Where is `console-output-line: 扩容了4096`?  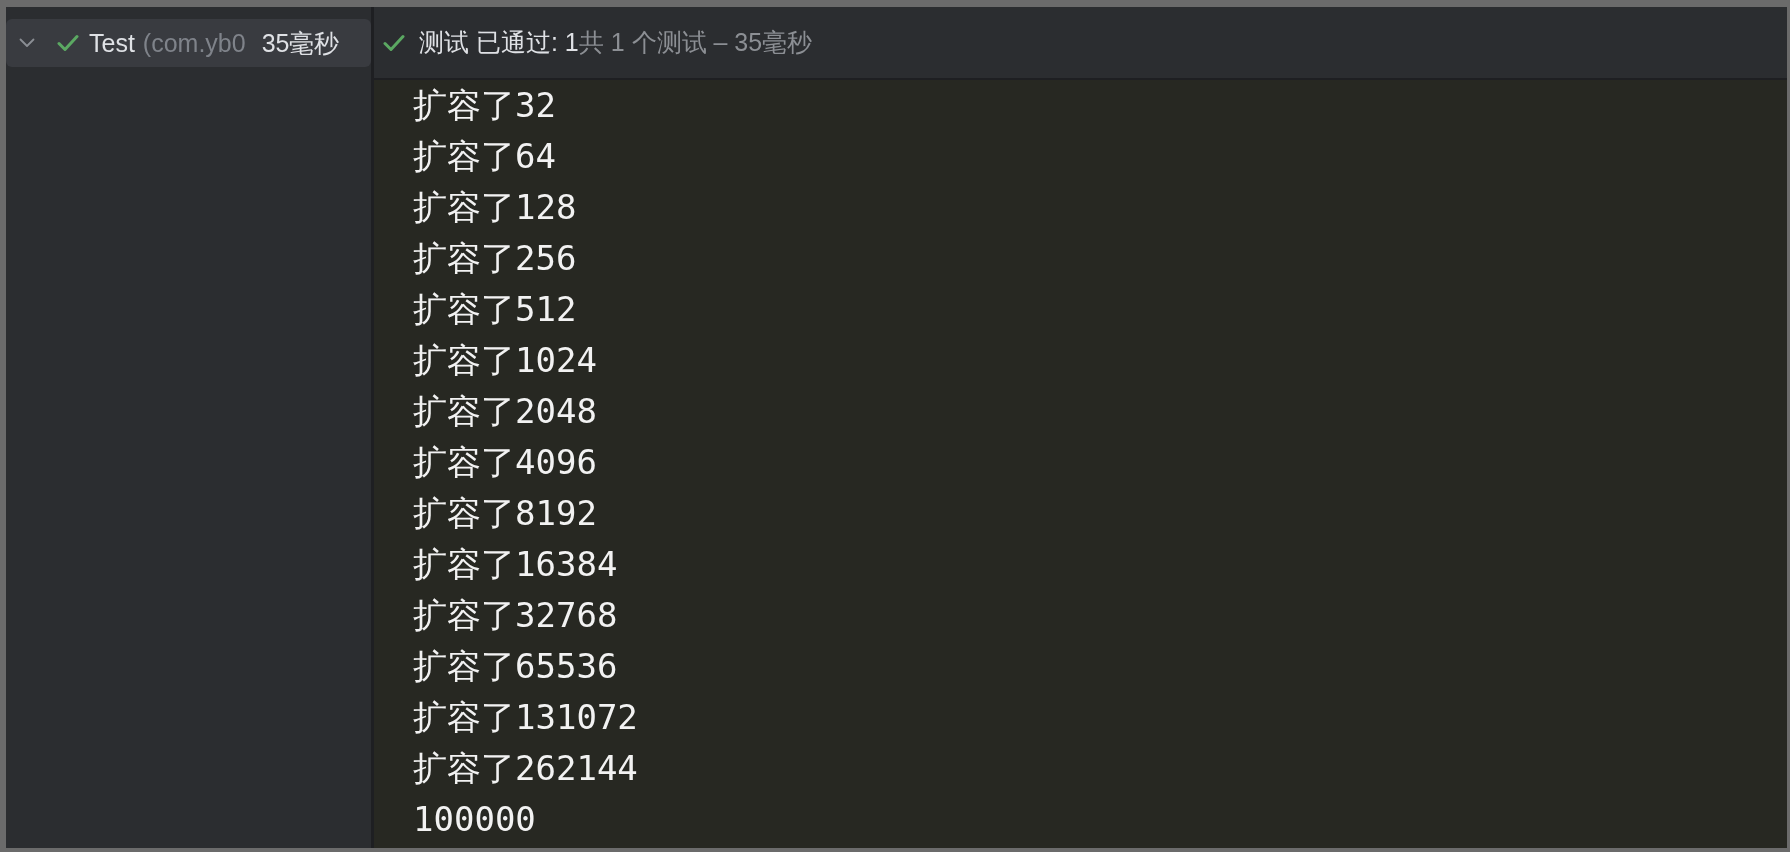 console-output-line: 扩容了4096 is located at coordinates (505, 462).